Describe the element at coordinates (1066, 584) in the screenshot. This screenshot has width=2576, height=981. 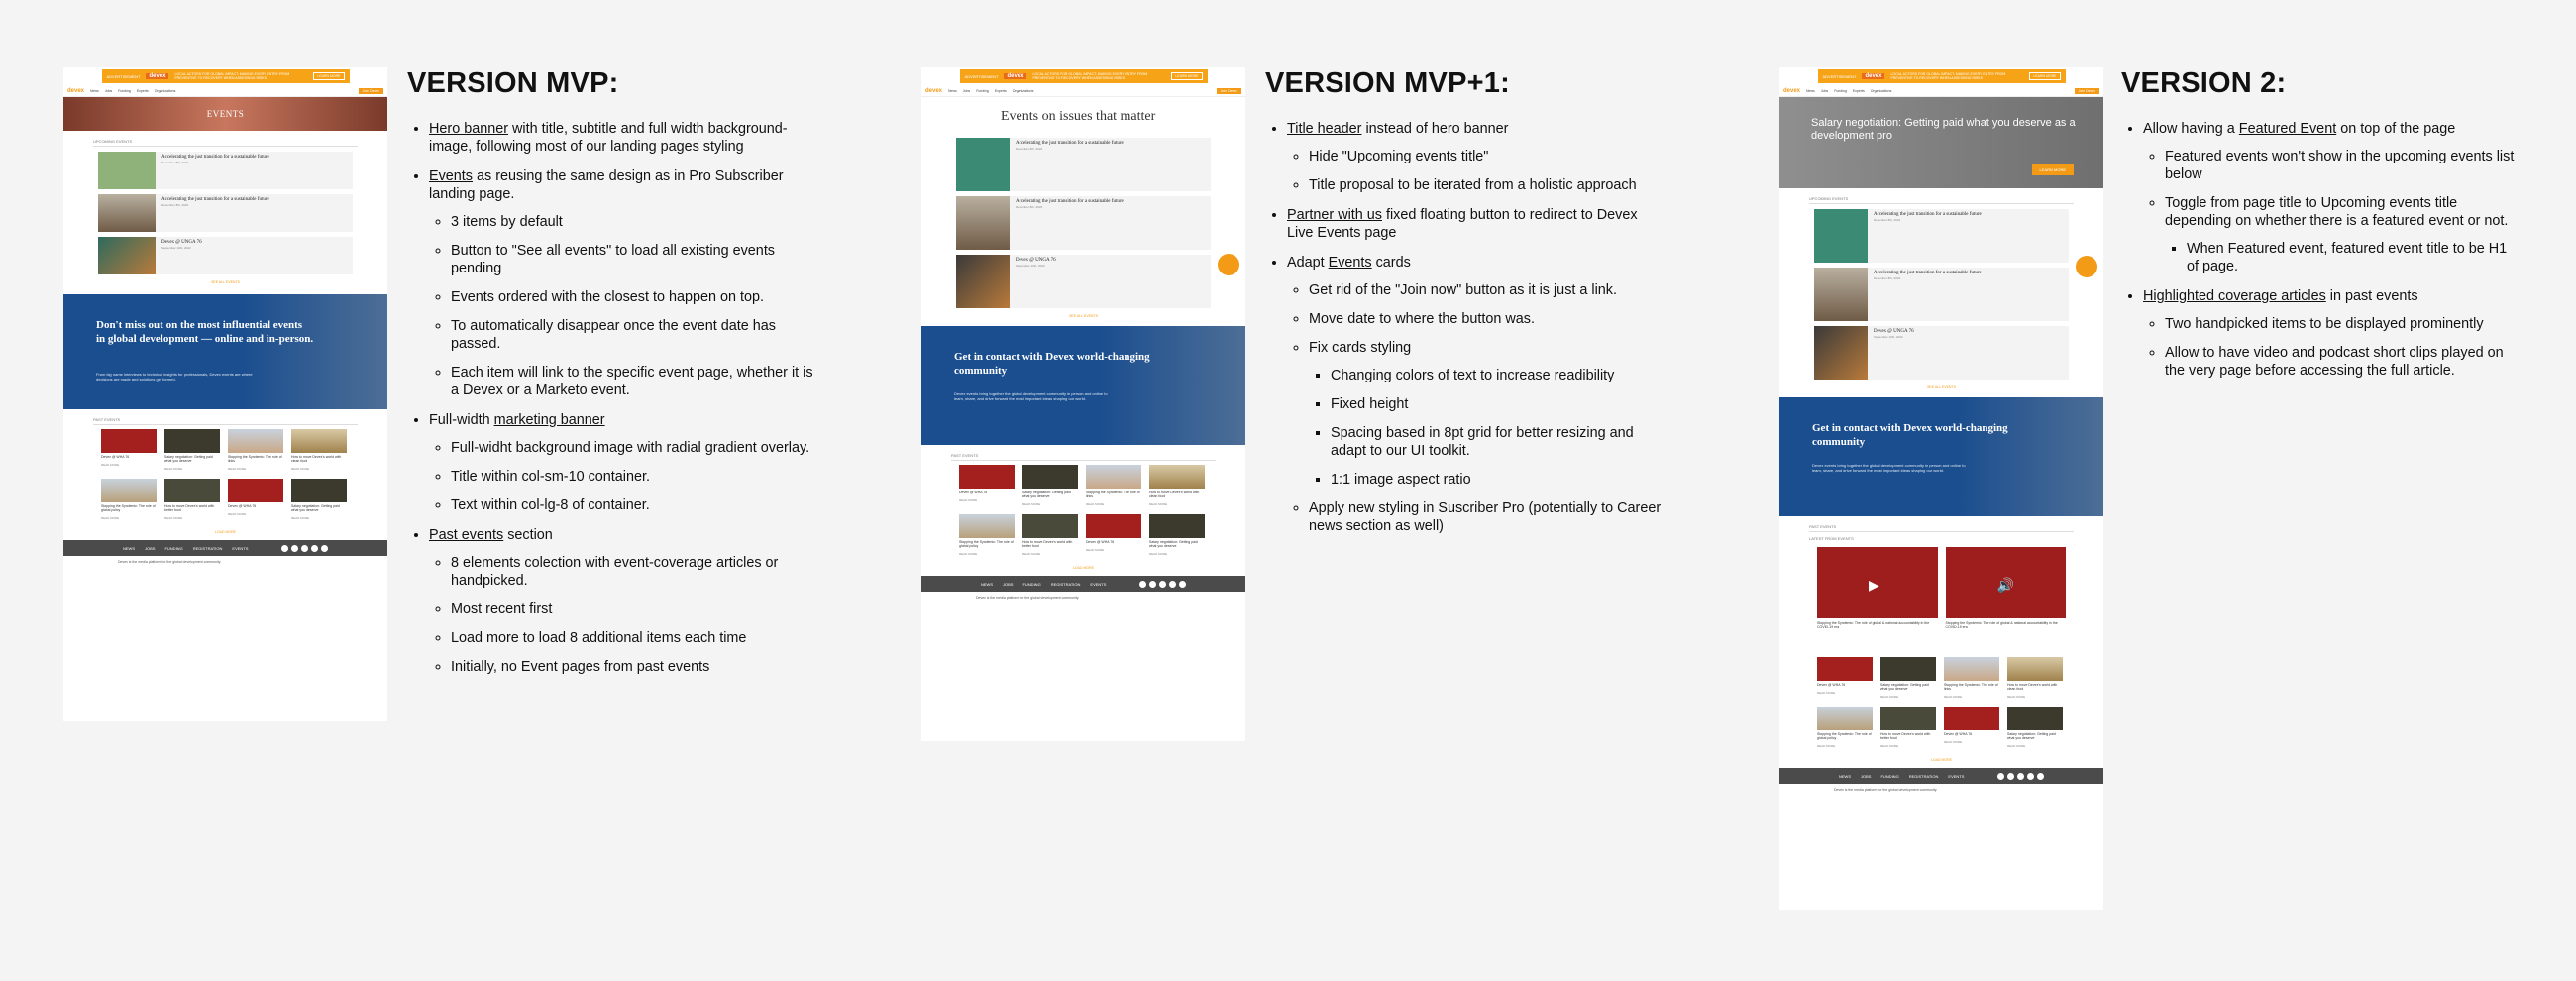
I see `footer-link-registration: REGISTRATION` at that location.